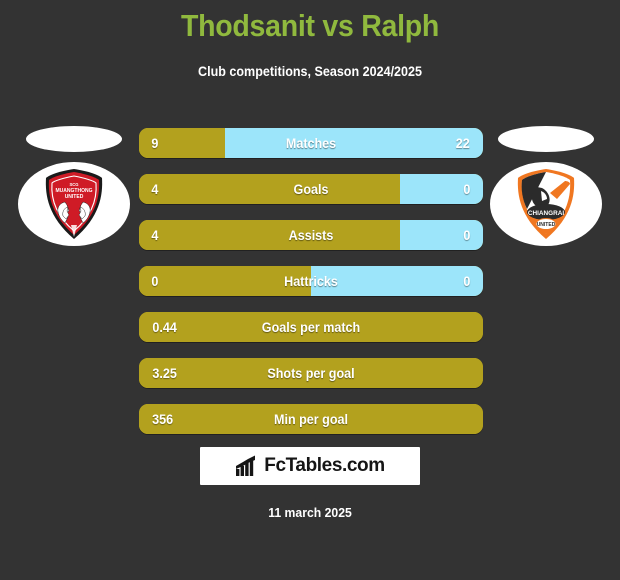  Describe the element at coordinates (310, 71) in the screenshot. I see `page-subtitle: Club competitions, Season 2024/2025` at that location.